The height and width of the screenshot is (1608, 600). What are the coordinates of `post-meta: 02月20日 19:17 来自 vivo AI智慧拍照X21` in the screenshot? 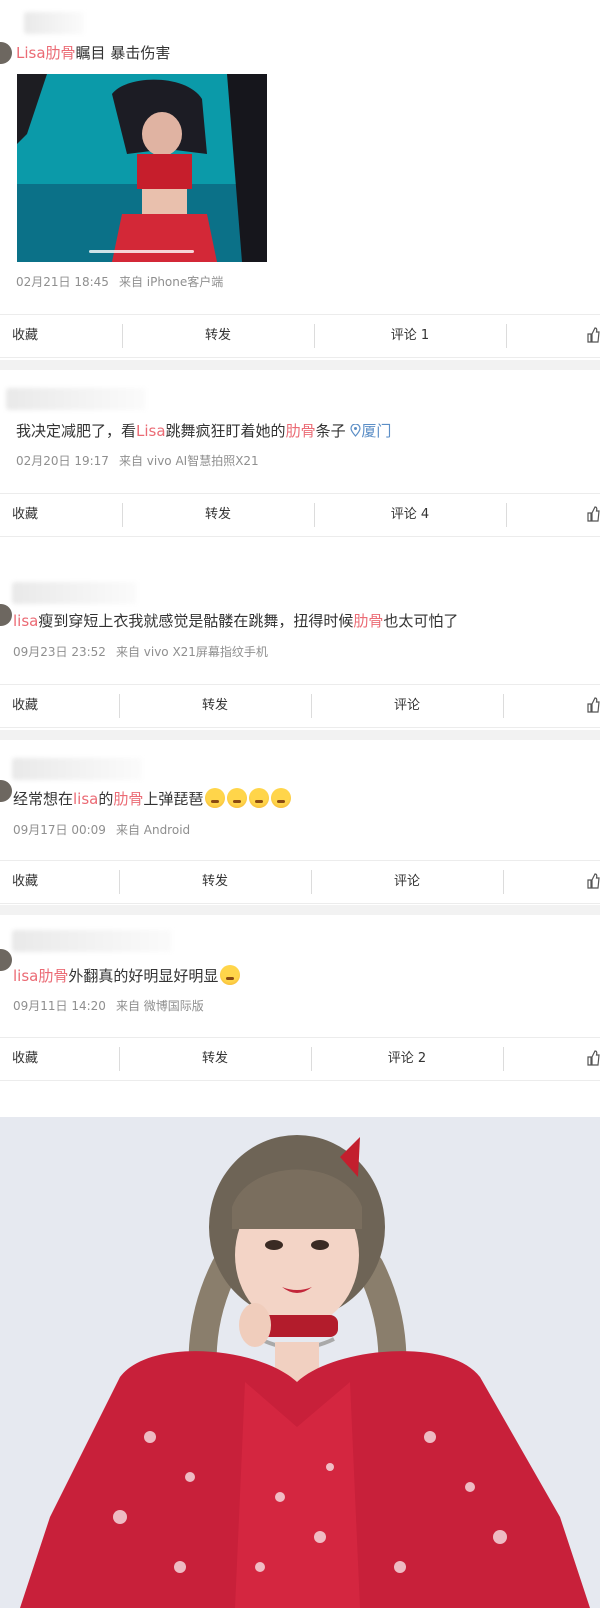 It's located at (137, 460).